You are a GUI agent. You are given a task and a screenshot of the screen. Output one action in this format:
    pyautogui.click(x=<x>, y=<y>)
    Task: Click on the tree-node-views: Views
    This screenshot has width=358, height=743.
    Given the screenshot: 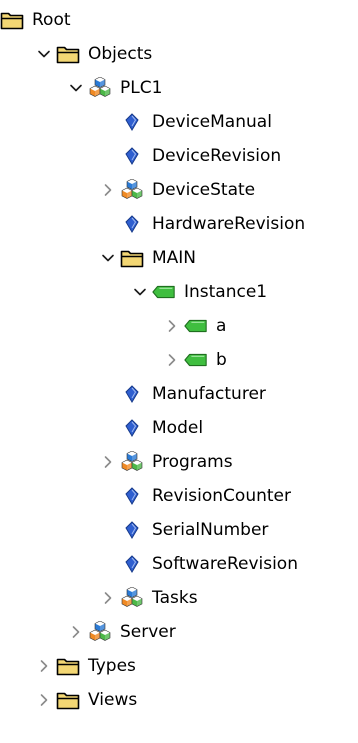 What is the action you would take?
    pyautogui.click(x=84, y=700)
    